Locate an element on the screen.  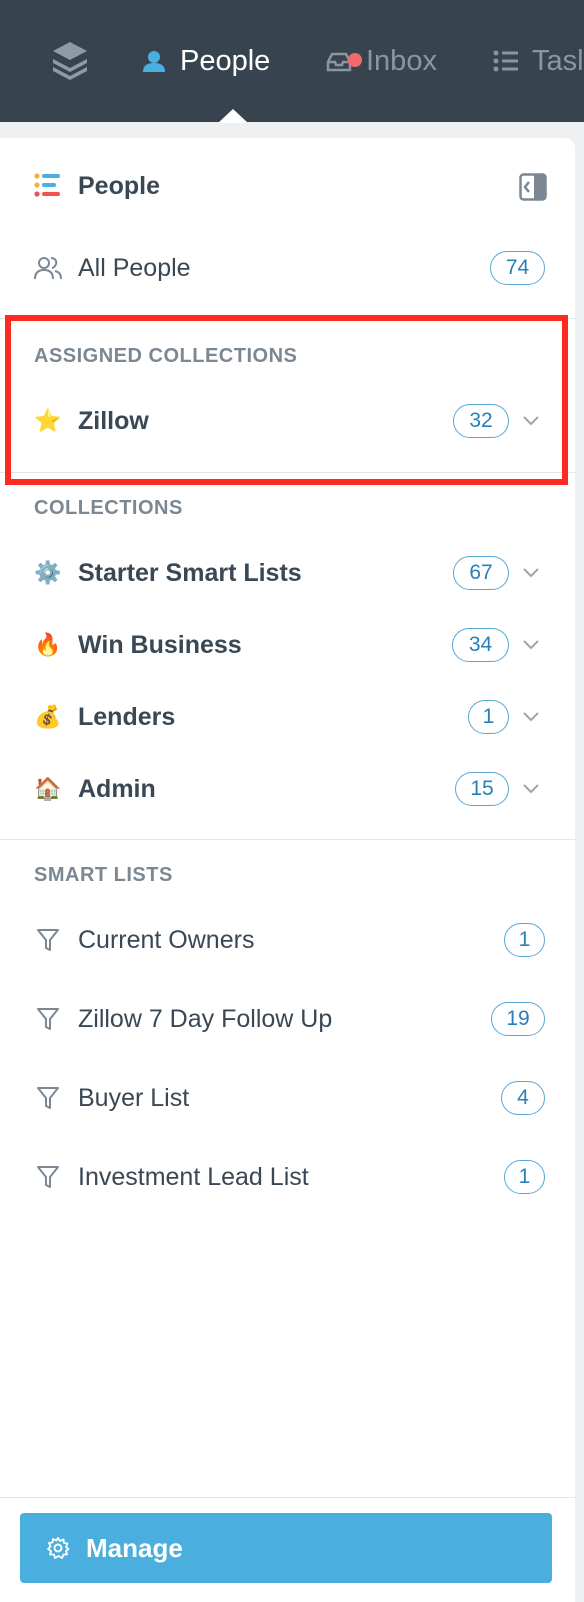
gear-emoji-icon: ⚙️ is located at coordinates (48, 572).